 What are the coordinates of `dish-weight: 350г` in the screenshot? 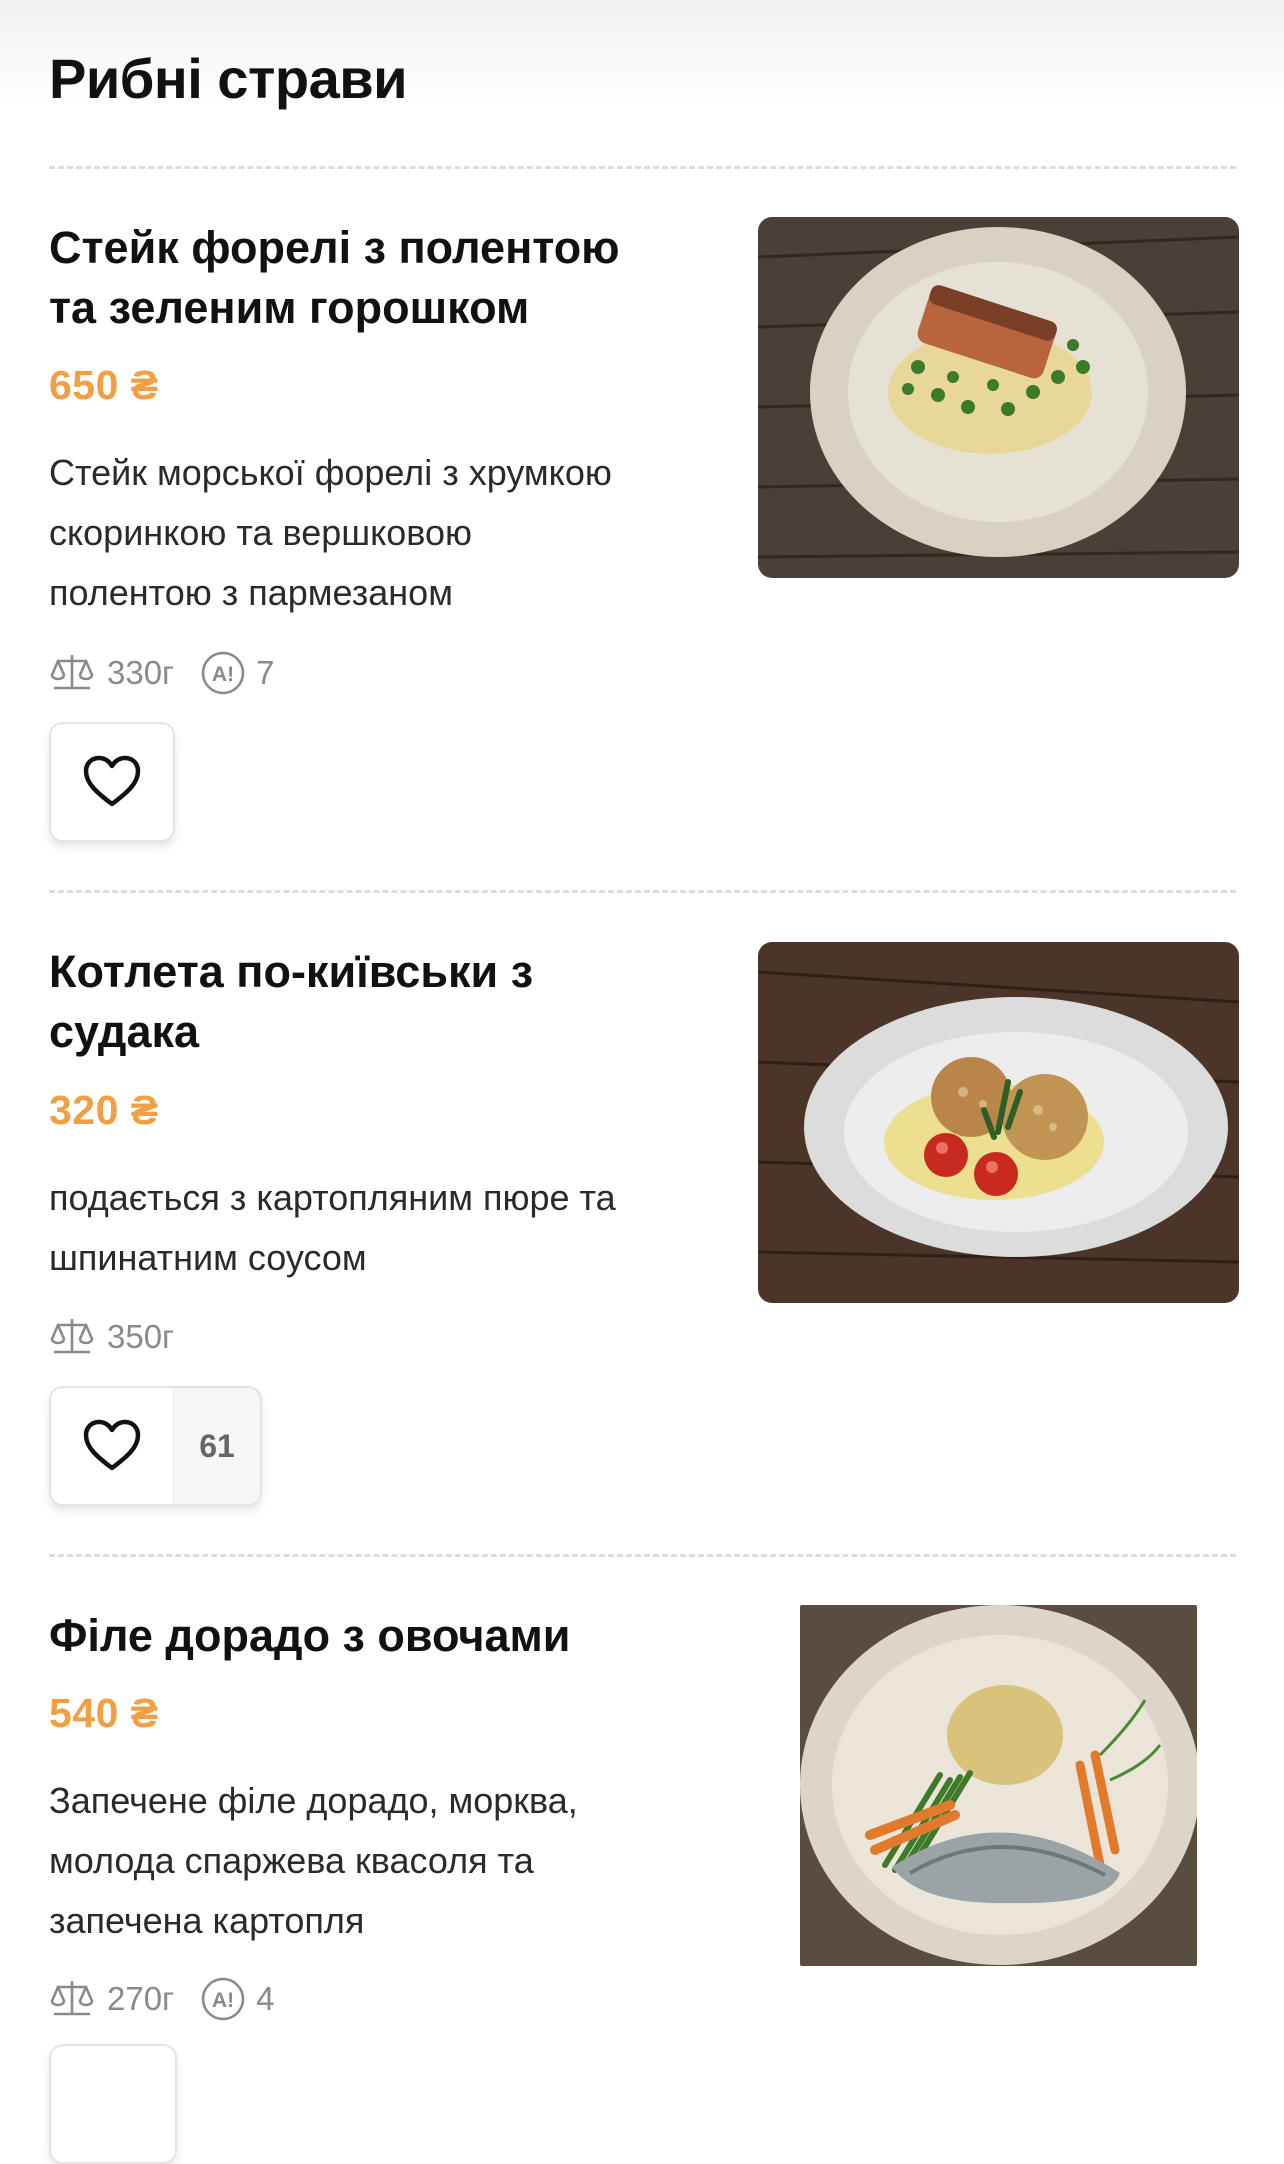 It's located at (141, 1336).